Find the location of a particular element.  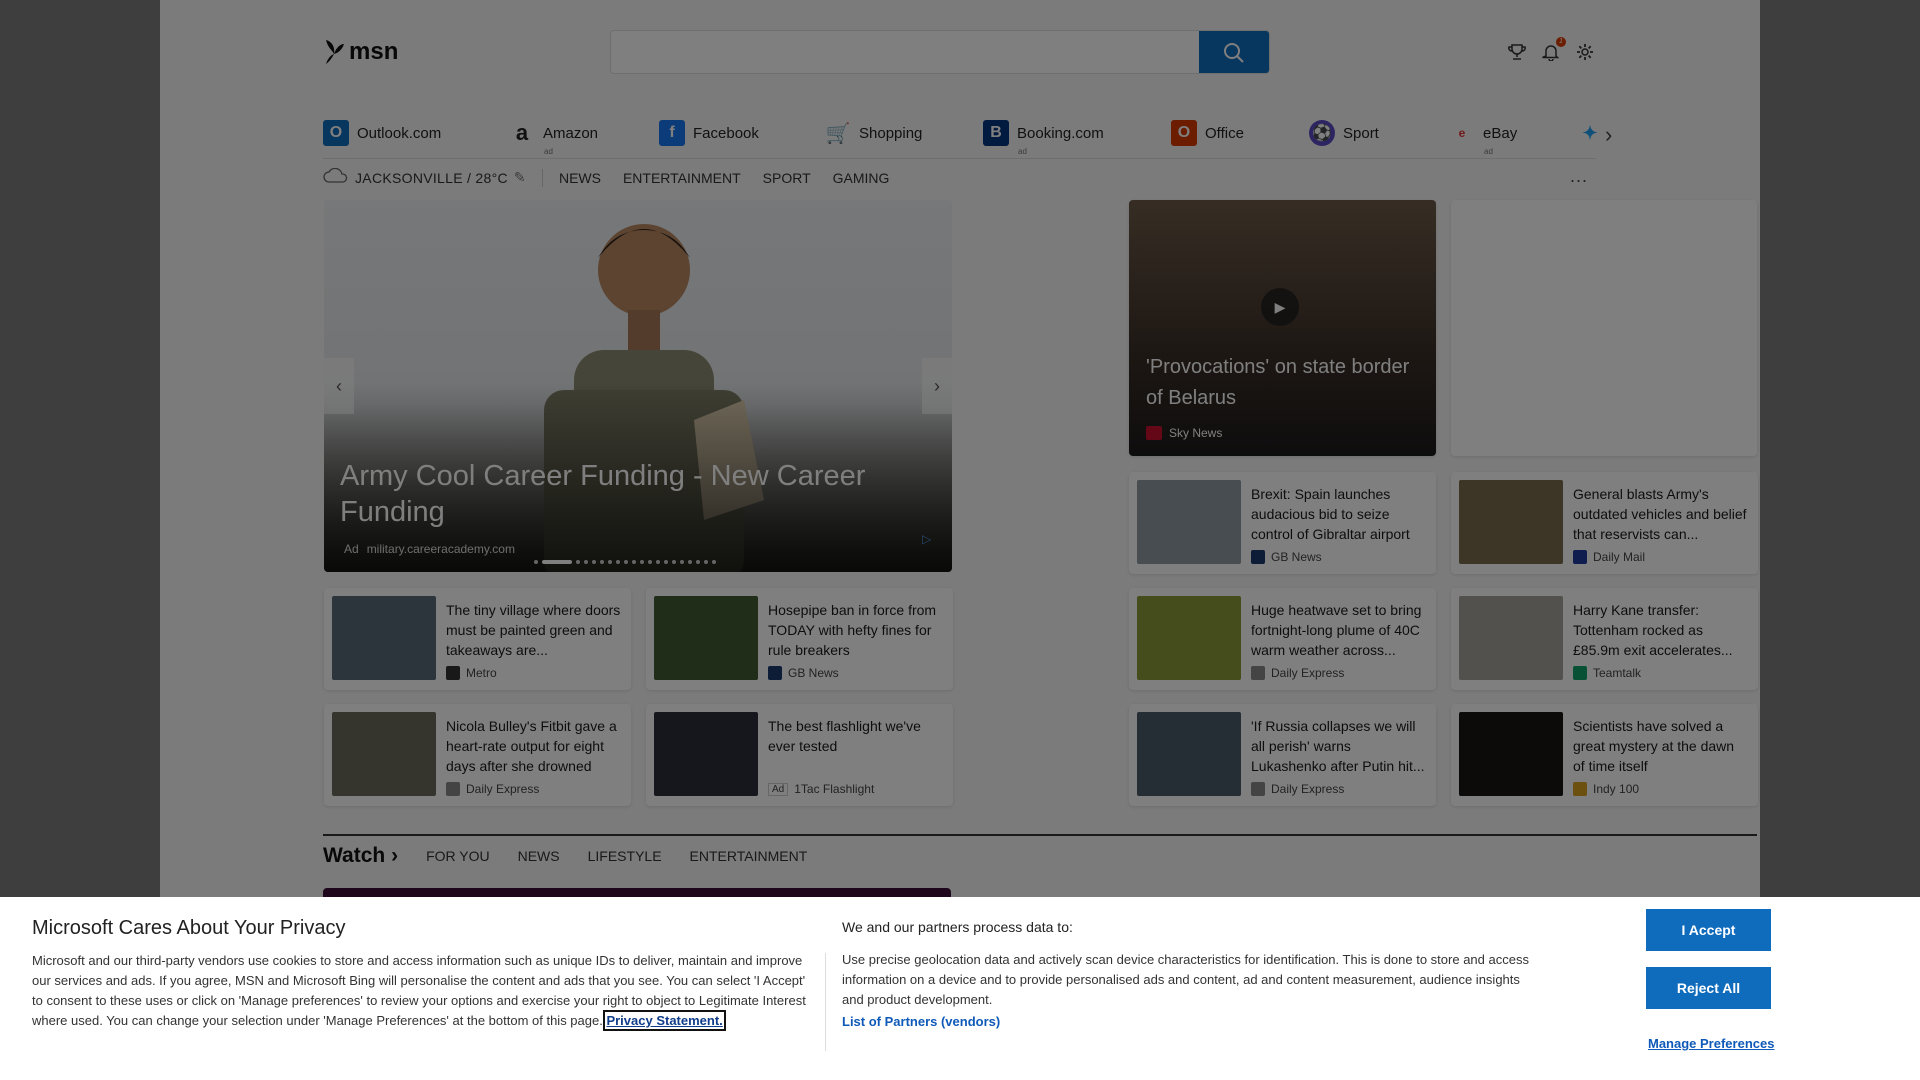

partners-list-link: List of Partners (vendors) is located at coordinates (921, 1021).